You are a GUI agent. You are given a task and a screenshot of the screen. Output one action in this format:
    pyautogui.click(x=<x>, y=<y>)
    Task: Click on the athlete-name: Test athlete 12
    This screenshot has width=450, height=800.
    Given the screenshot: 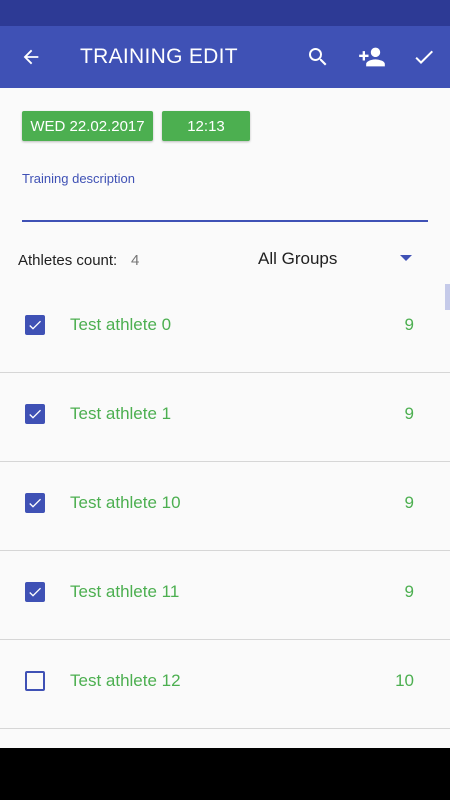 What is the action you would take?
    pyautogui.click(x=125, y=680)
    